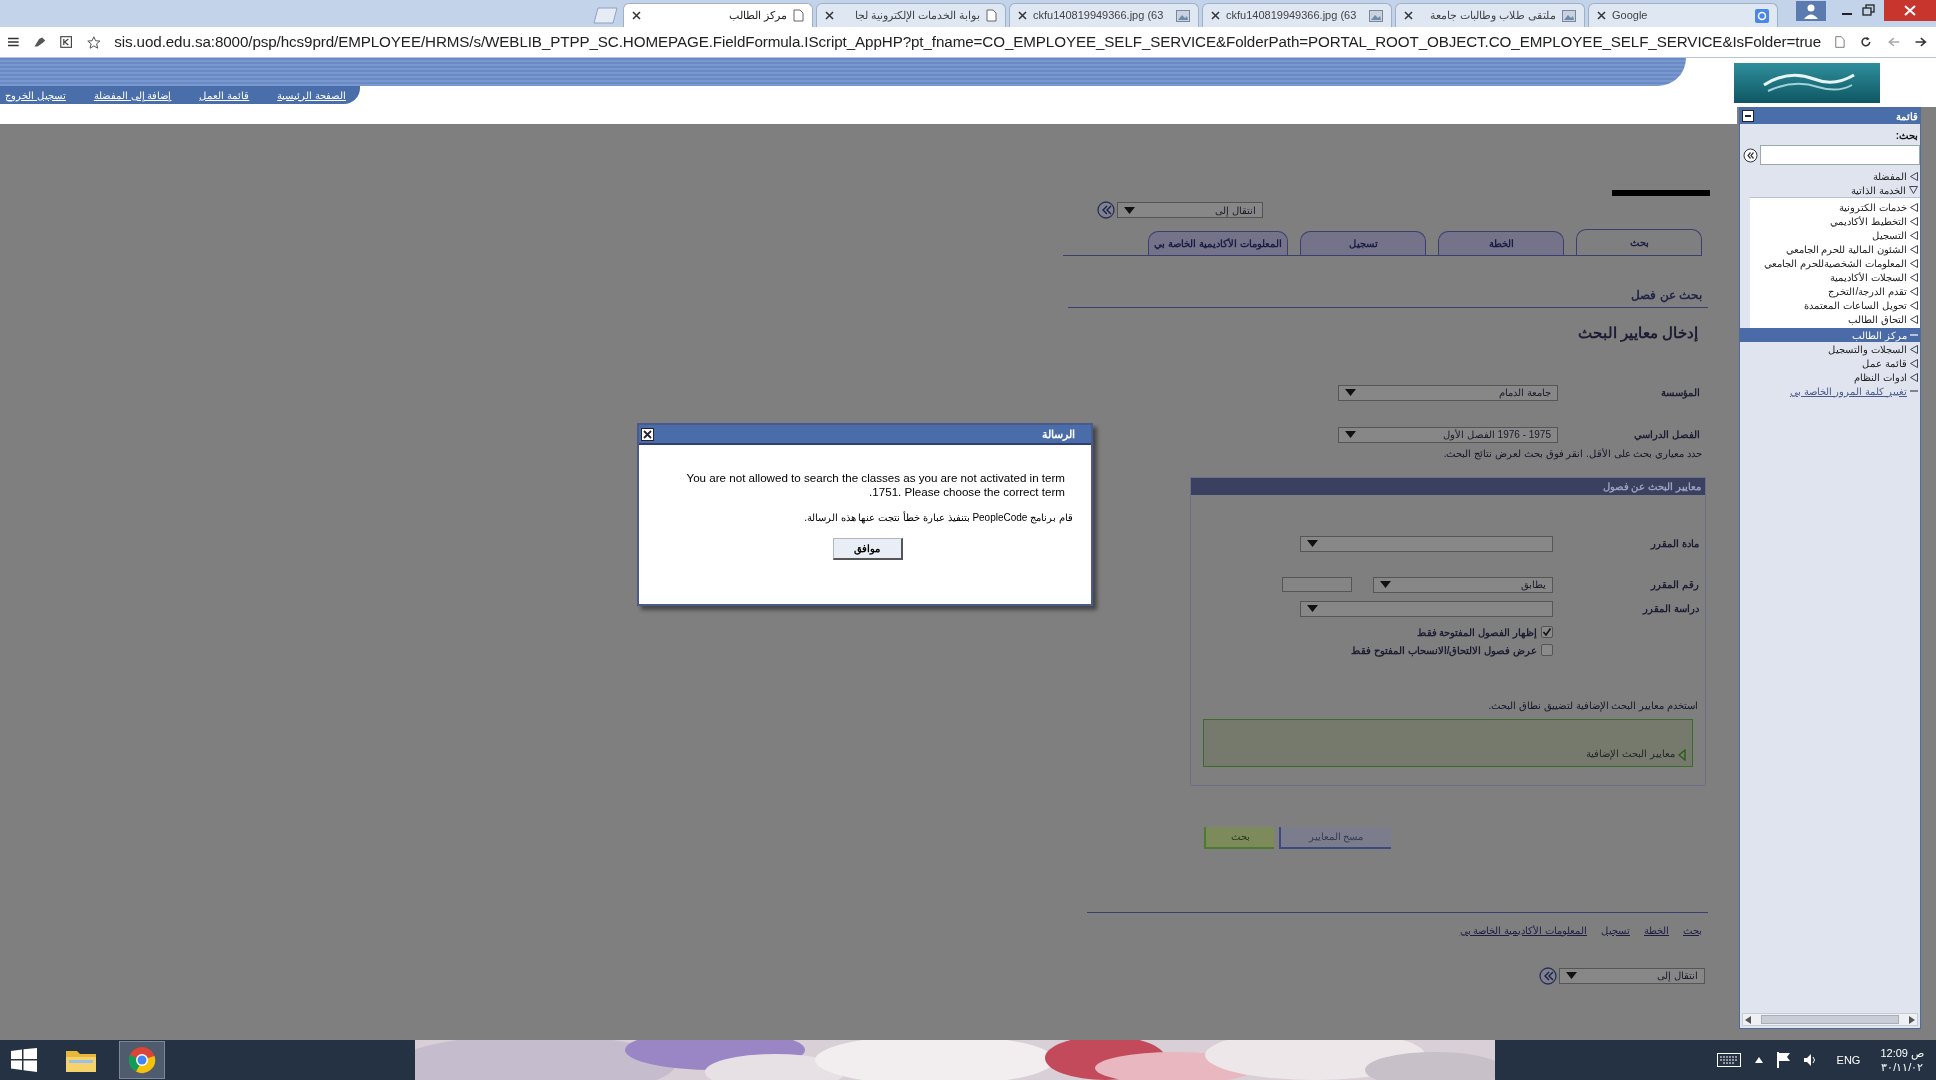  I want to click on page-heading: إدخال معايير البحث, so click(1637, 333).